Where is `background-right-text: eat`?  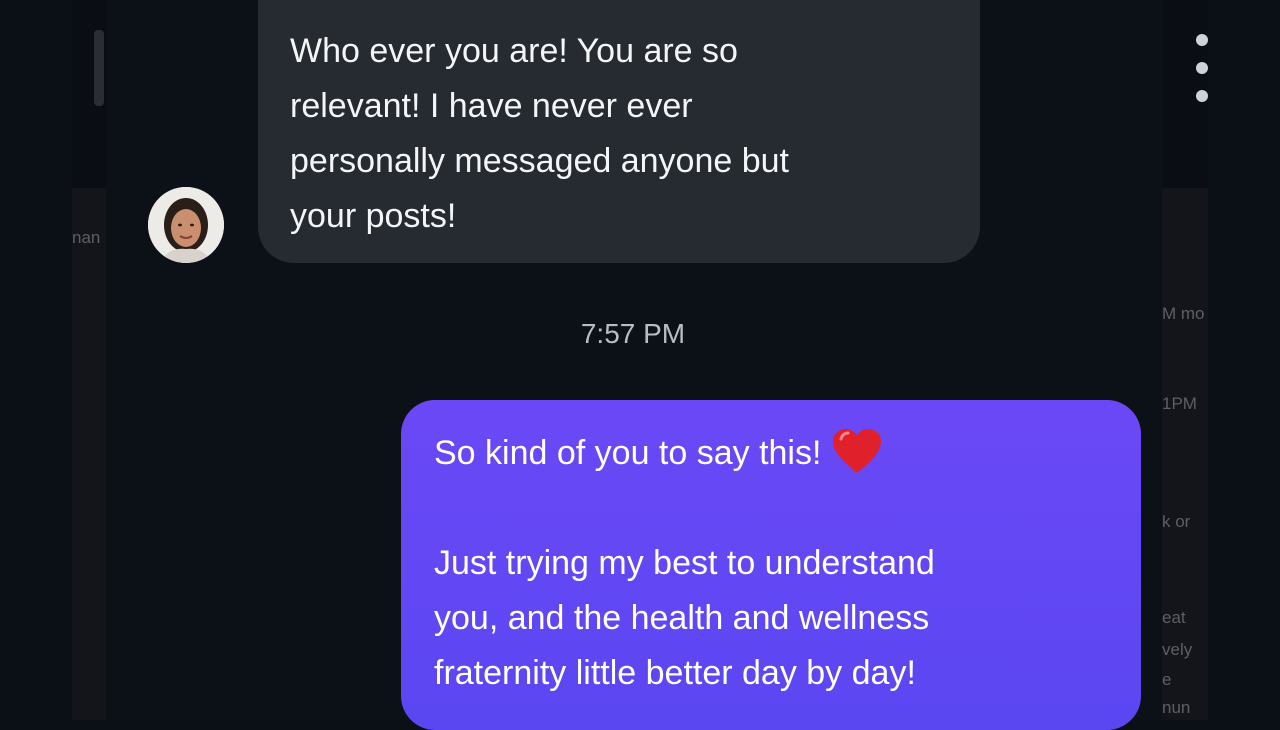
background-right-text: eat is located at coordinates (1174, 617).